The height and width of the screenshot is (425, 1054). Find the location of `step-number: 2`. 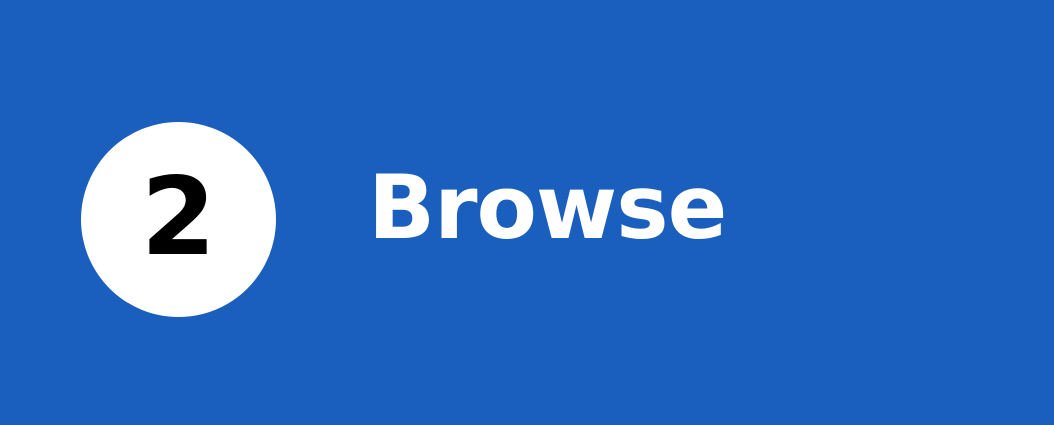

step-number: 2 is located at coordinates (178, 217).